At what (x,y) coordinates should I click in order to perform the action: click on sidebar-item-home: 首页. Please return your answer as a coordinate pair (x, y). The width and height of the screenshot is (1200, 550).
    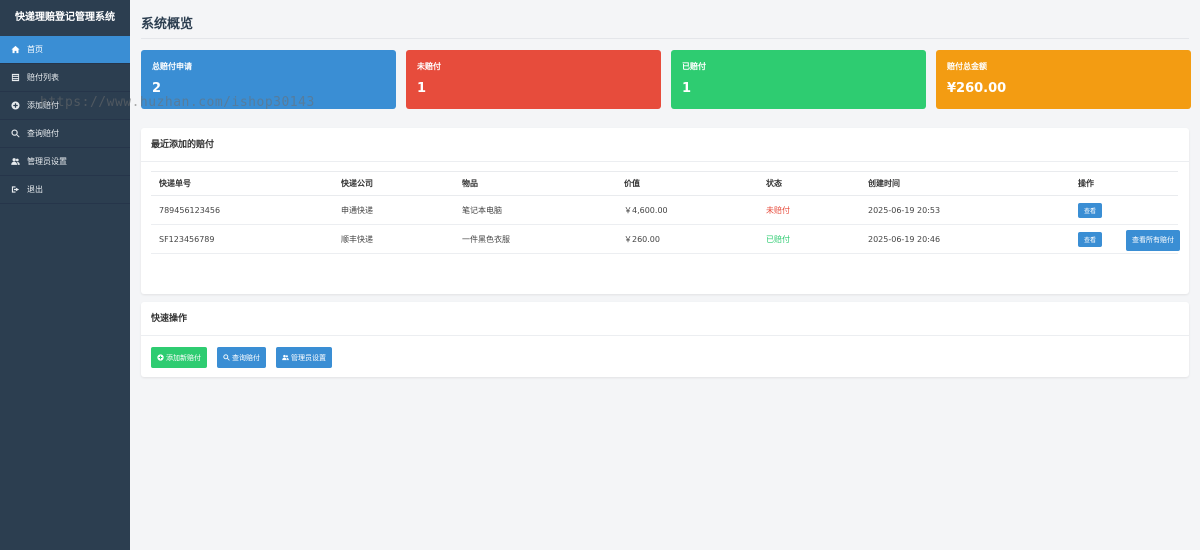
    Looking at the image, I should click on (65, 50).